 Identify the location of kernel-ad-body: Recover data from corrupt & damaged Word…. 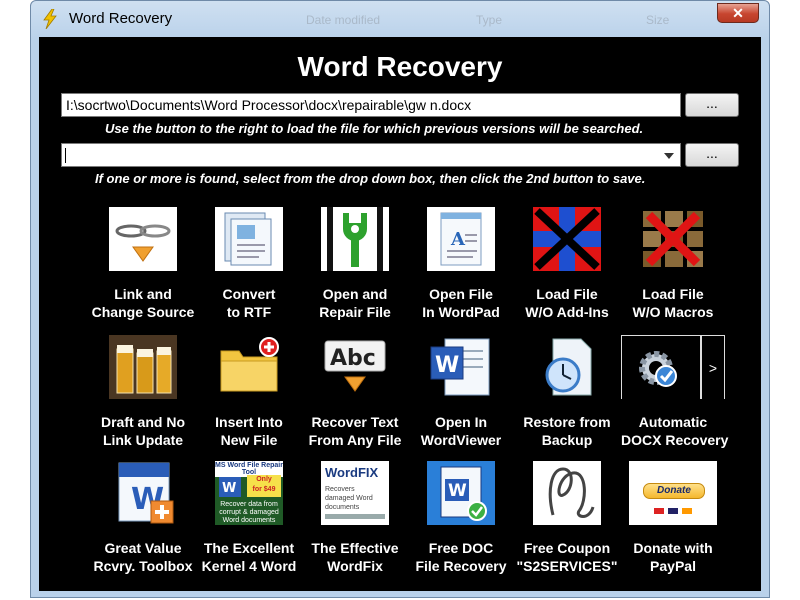
(249, 512).